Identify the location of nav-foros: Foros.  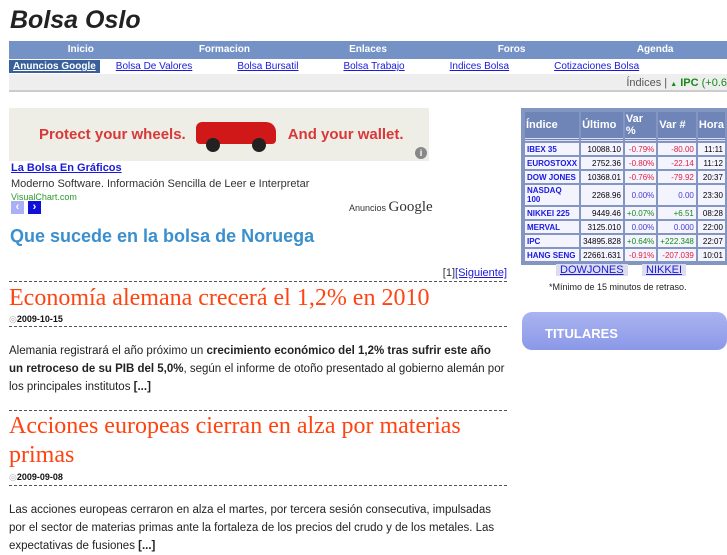
(512, 50).